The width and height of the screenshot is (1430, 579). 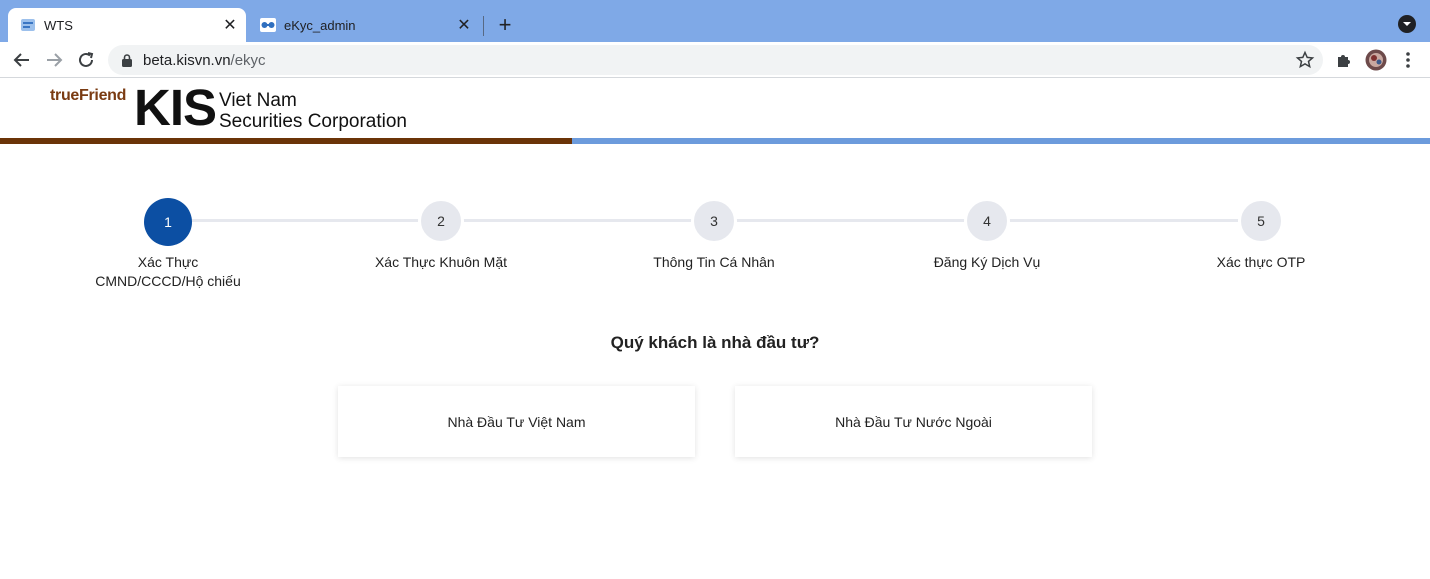 What do you see at coordinates (168, 262) in the screenshot?
I see `step-label-line1: Xác Thực` at bounding box center [168, 262].